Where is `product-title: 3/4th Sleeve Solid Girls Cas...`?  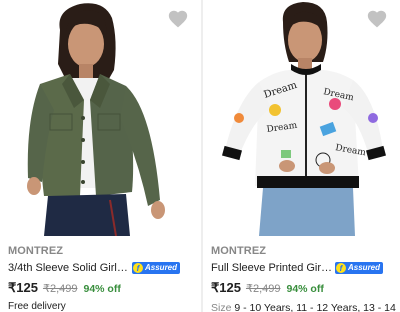
product-title: 3/4th Sleeve Solid Girls Cas... is located at coordinates (69, 268).